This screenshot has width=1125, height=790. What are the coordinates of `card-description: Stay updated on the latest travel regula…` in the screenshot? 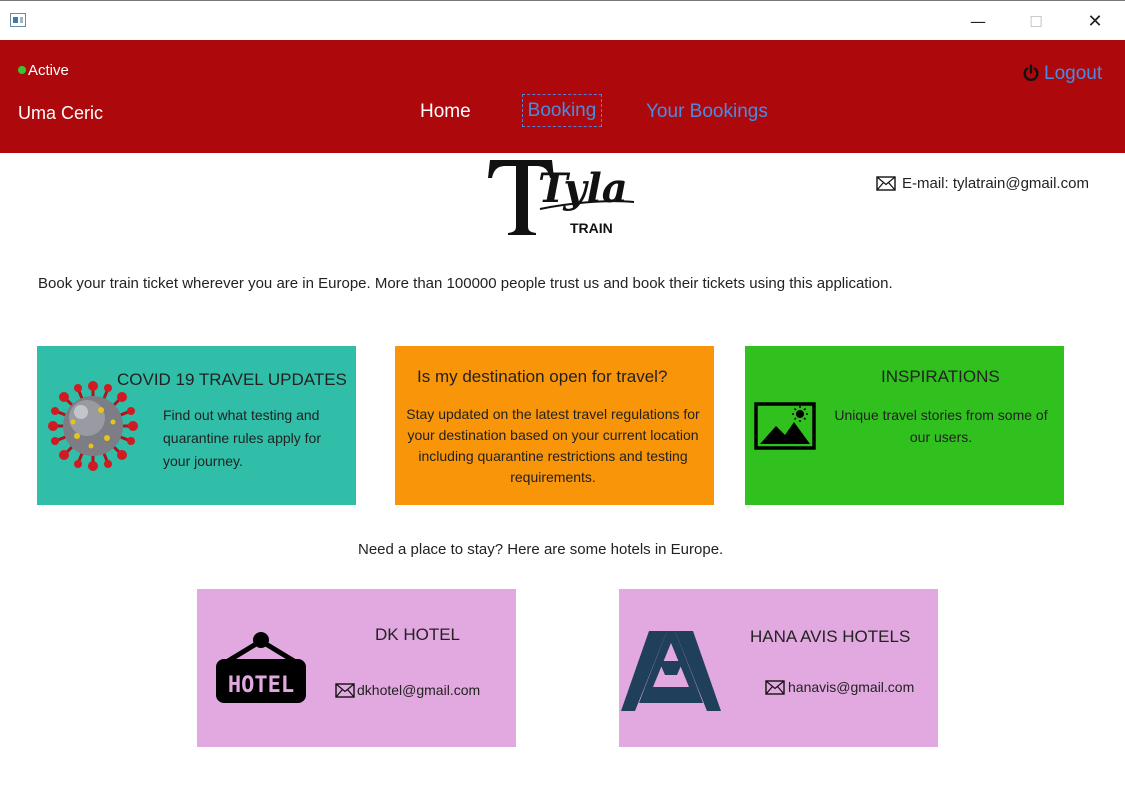 It's located at (553, 445).